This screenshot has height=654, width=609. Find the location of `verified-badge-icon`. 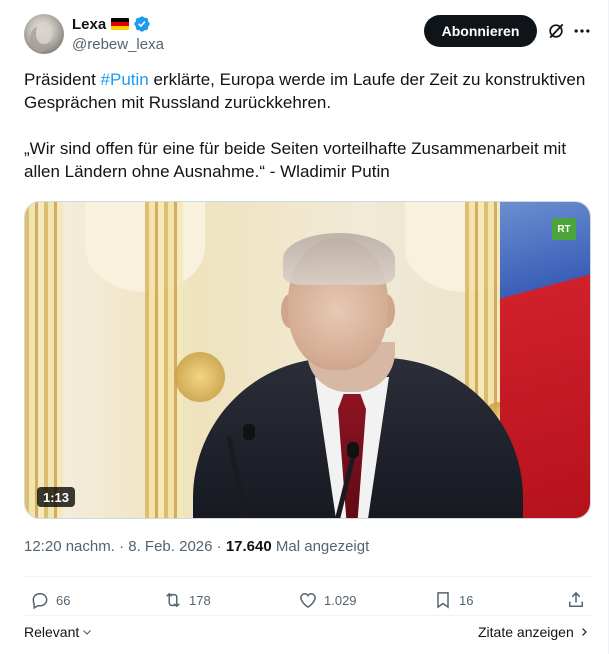

verified-badge-icon is located at coordinates (142, 24).